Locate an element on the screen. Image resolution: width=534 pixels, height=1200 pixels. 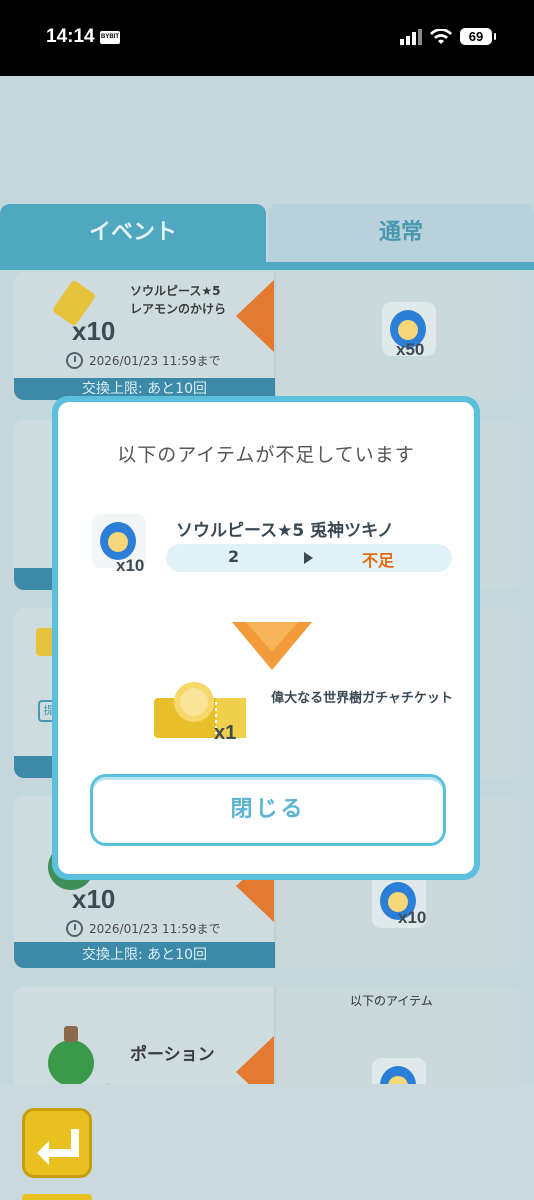
close-button: 閉じる is located at coordinates (268, 810).